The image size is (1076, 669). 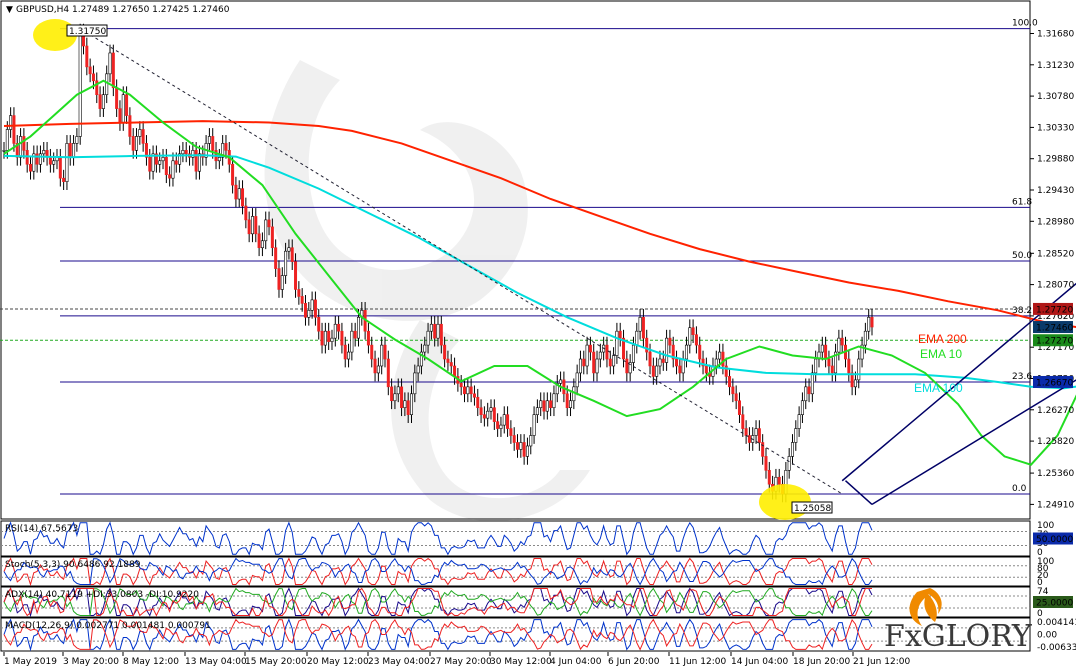 What do you see at coordinates (941, 354) in the screenshot?
I see `legend-ema-10: EMA 10` at bounding box center [941, 354].